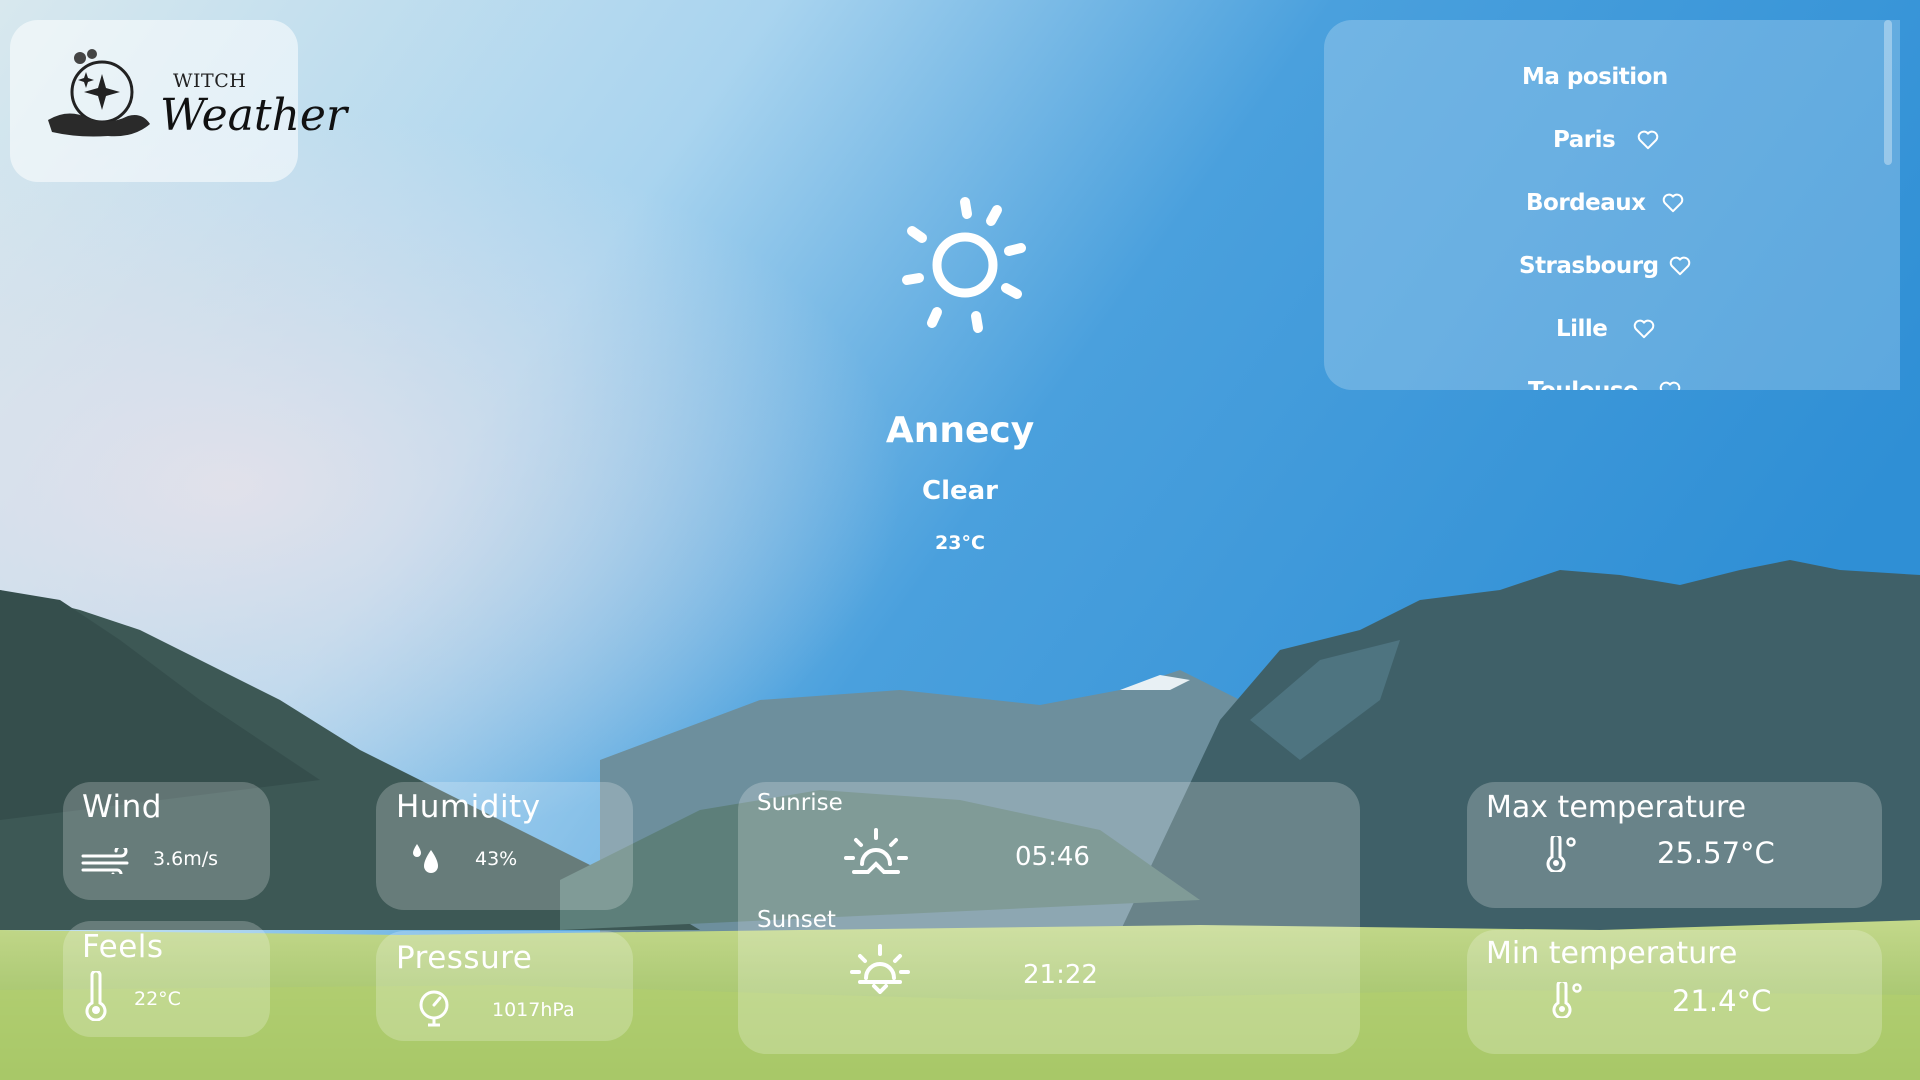 The image size is (1920, 1080). What do you see at coordinates (464, 958) in the screenshot?
I see `pressure-title: Pressure` at bounding box center [464, 958].